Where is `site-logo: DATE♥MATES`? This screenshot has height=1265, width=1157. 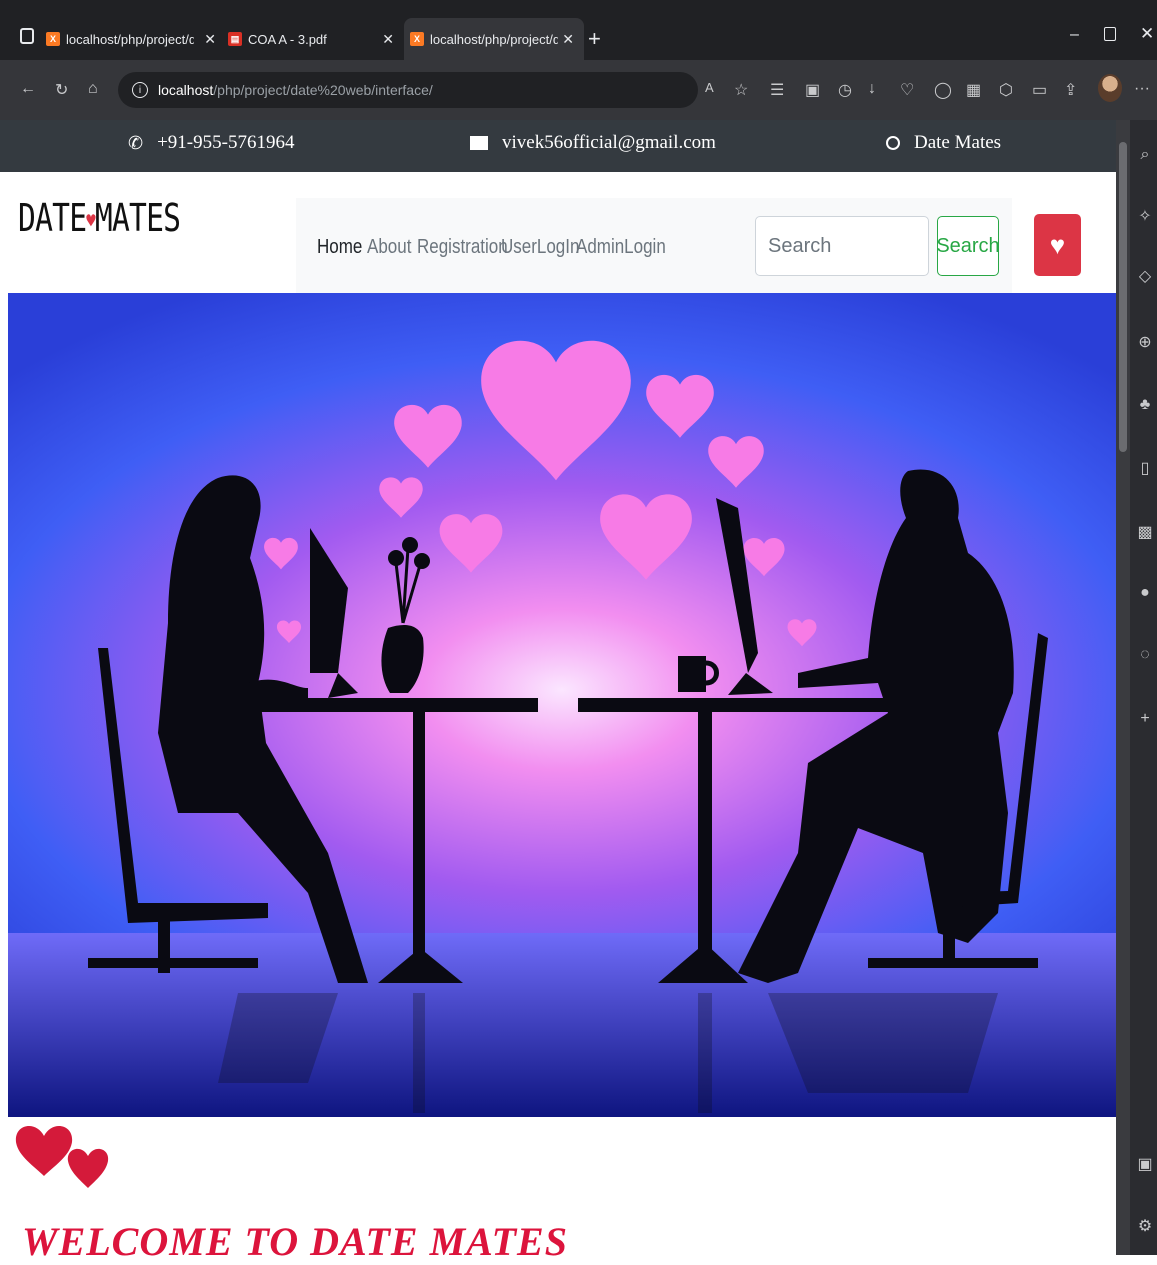 site-logo: DATE♥MATES is located at coordinates (99, 218).